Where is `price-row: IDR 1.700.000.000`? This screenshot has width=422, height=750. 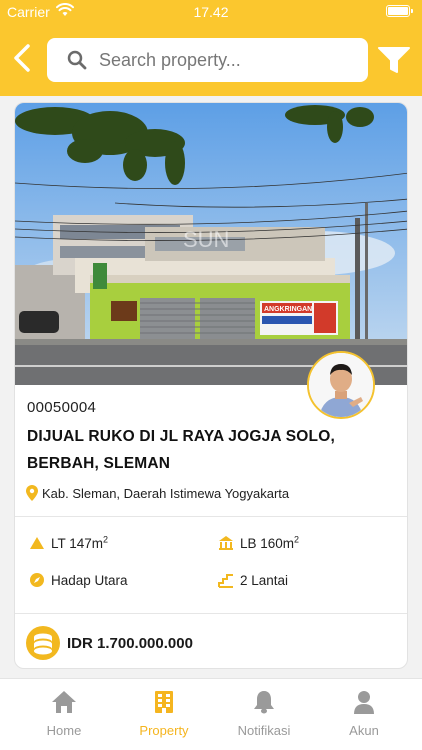
price-row: IDR 1.700.000.000 is located at coordinates (109, 643).